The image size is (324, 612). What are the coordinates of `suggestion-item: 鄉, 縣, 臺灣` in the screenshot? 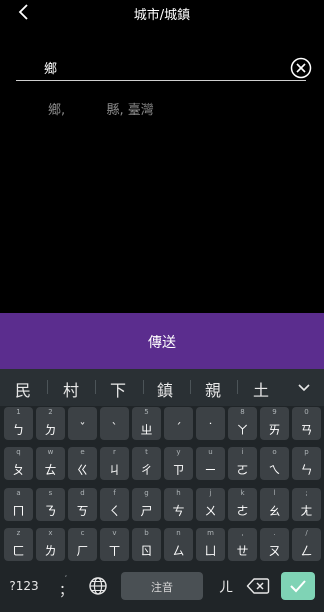 It's located at (101, 108).